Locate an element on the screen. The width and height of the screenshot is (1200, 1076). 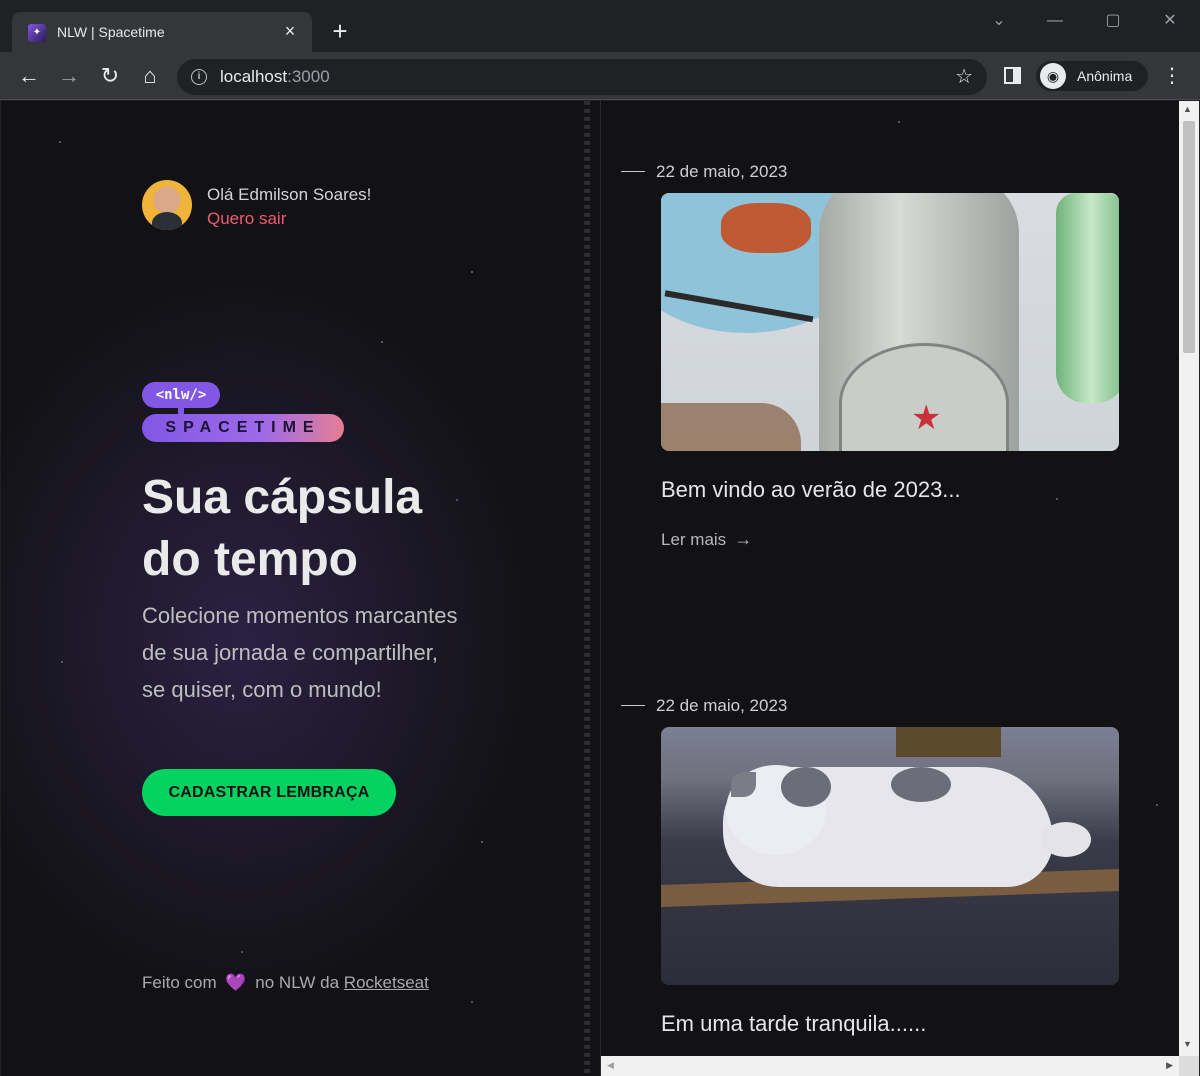
forward-icon: → is located at coordinates (69, 76).